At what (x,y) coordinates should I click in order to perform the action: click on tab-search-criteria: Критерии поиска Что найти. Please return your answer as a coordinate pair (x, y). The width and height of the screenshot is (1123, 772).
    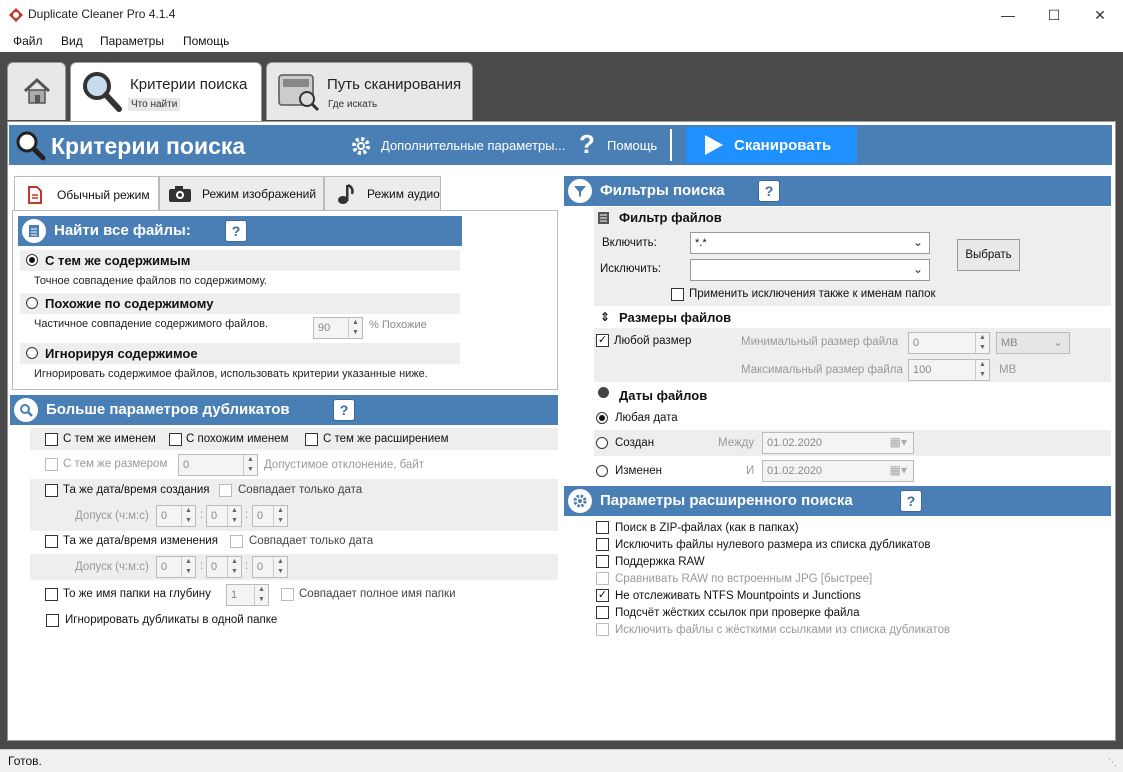
    Looking at the image, I should click on (166, 93).